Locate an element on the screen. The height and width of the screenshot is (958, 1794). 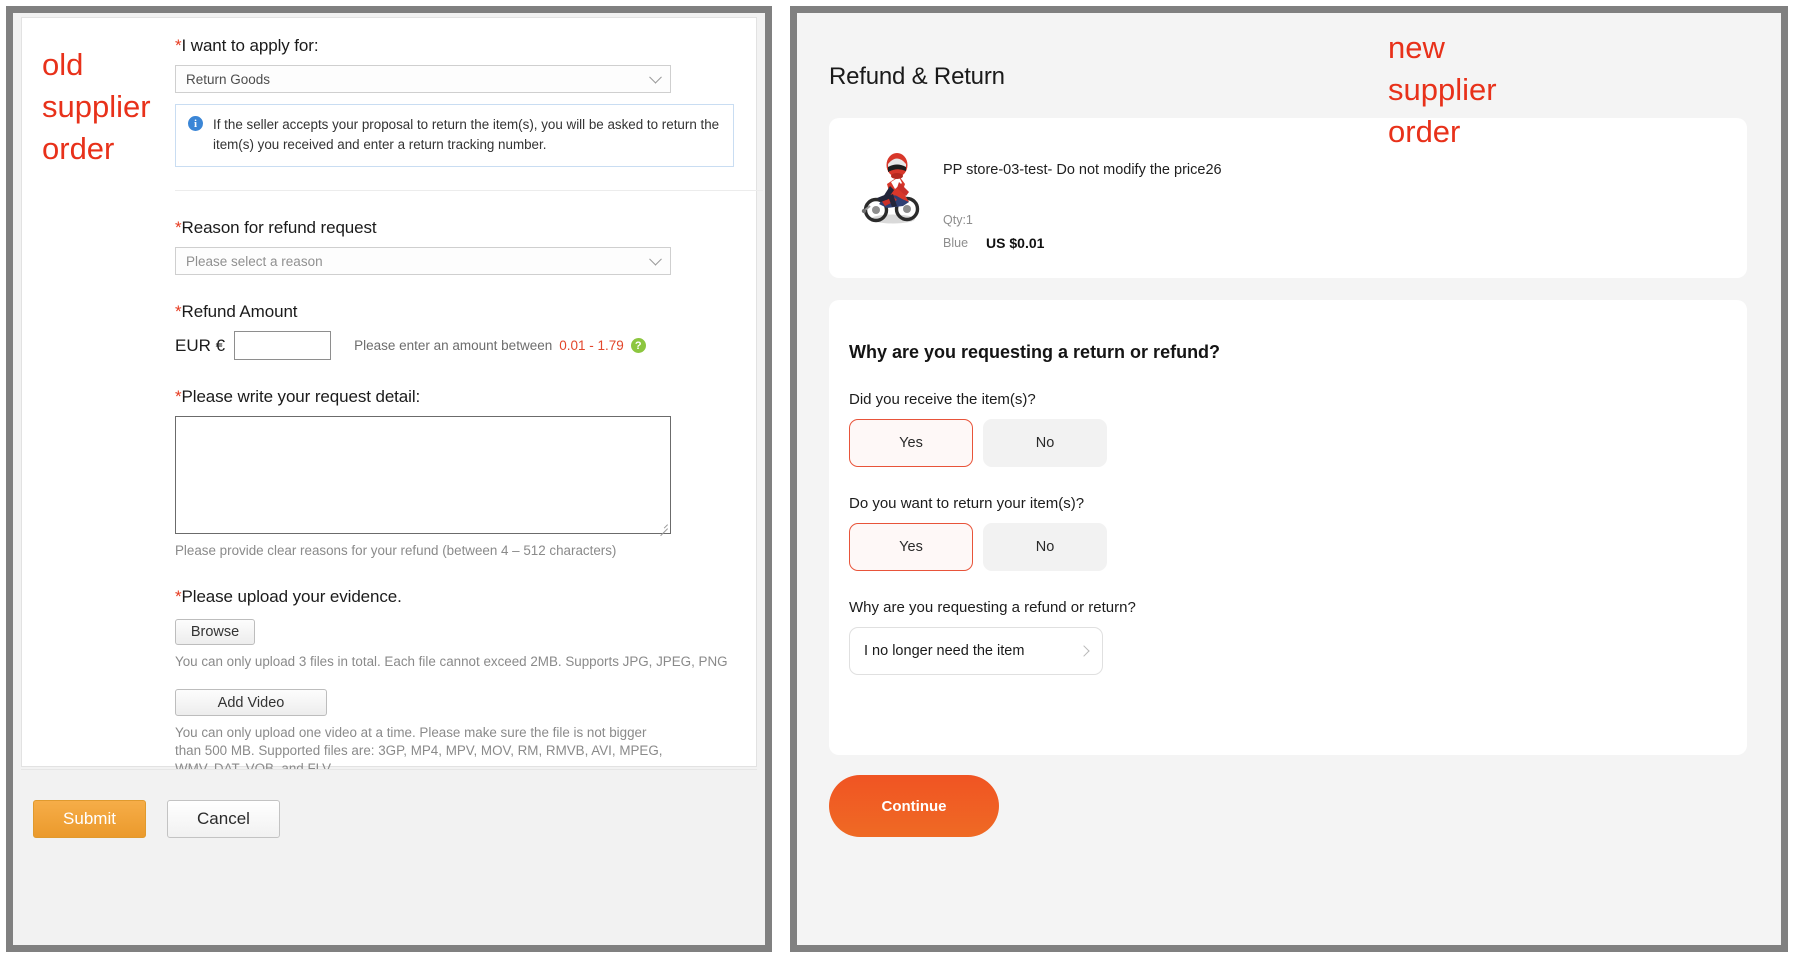
evidence-label: *Please upload your evidence. is located at coordinates (288, 596).